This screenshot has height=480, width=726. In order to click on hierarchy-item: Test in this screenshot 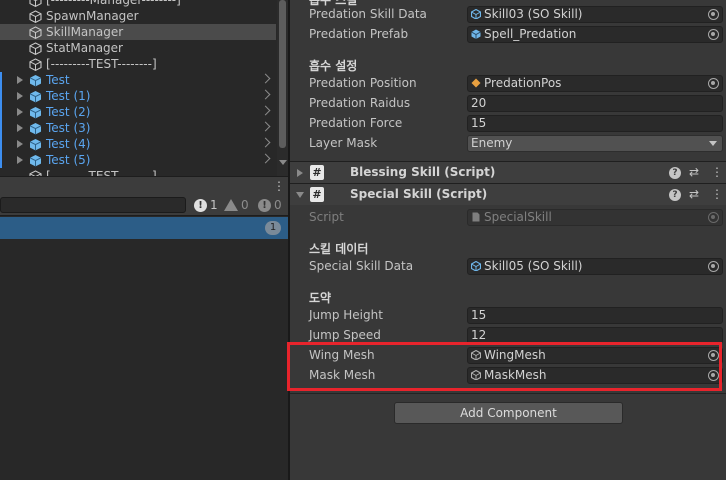, I will do `click(138, 80)`.